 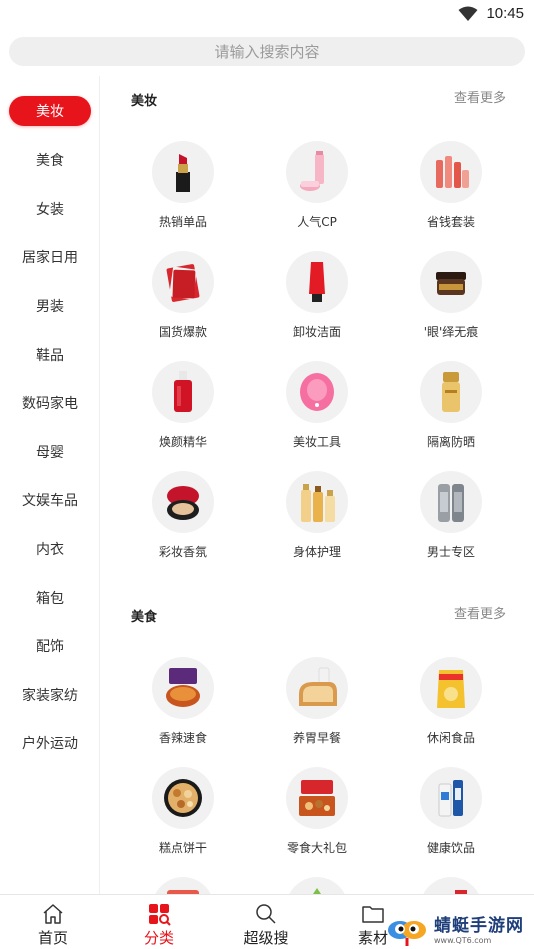 What do you see at coordinates (317, 688) in the screenshot?
I see `bread-icon` at bounding box center [317, 688].